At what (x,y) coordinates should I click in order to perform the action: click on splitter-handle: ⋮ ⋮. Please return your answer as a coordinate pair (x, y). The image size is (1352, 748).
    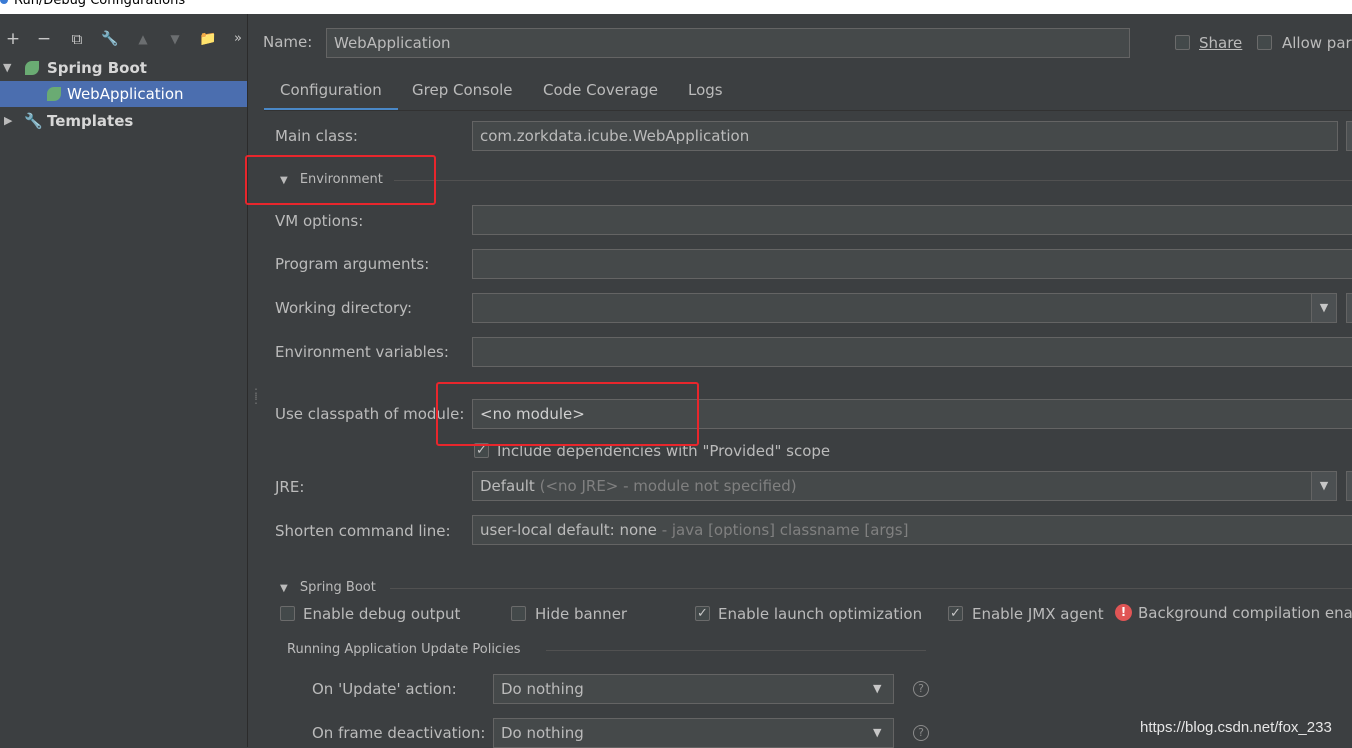
    Looking at the image, I should click on (256, 396).